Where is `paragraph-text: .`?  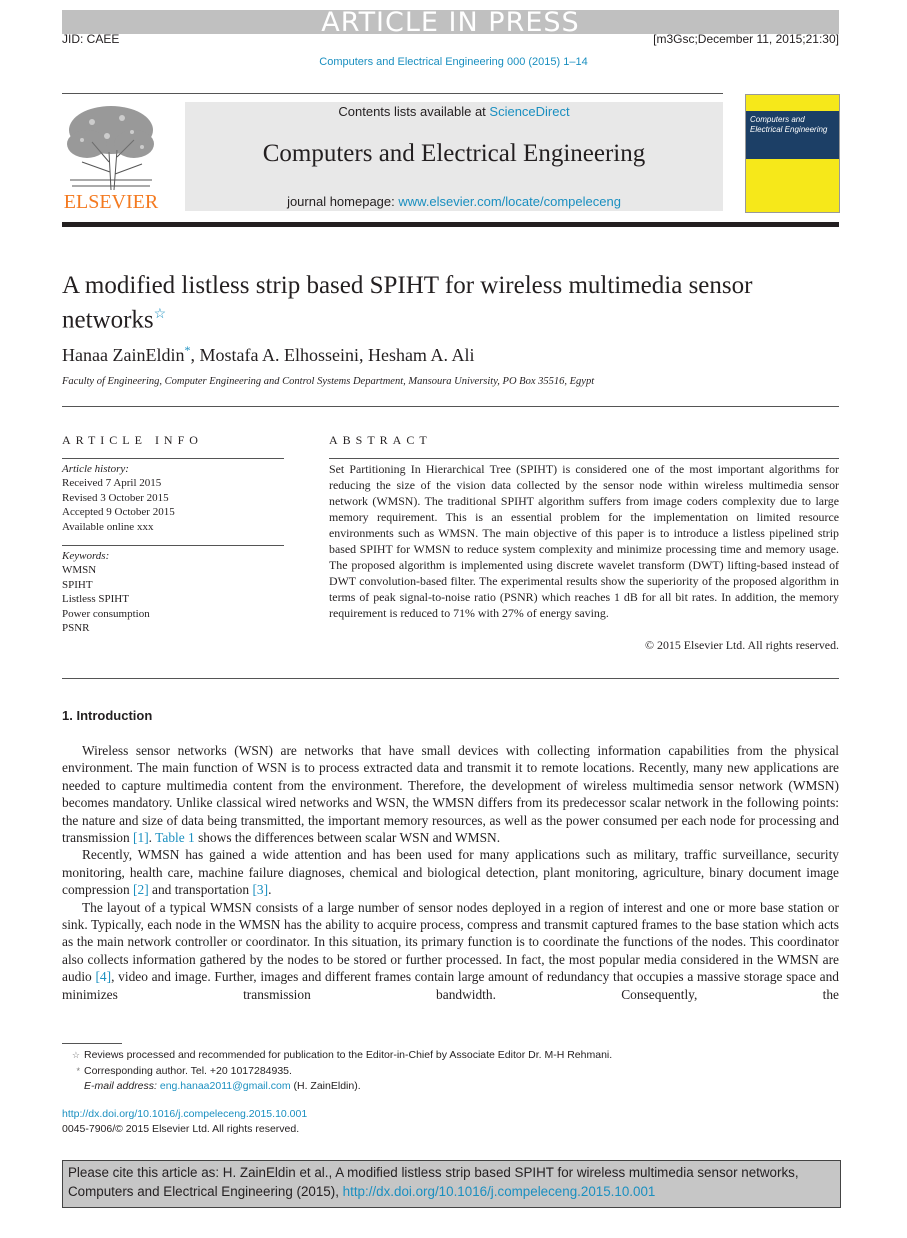
paragraph-text: . is located at coordinates (270, 890).